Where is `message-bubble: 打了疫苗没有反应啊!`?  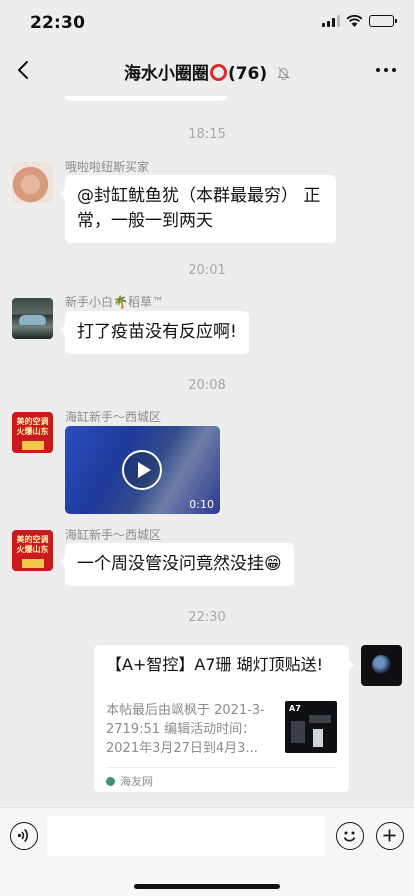 message-bubble: 打了疫苗没有反应啊! is located at coordinates (154, 332).